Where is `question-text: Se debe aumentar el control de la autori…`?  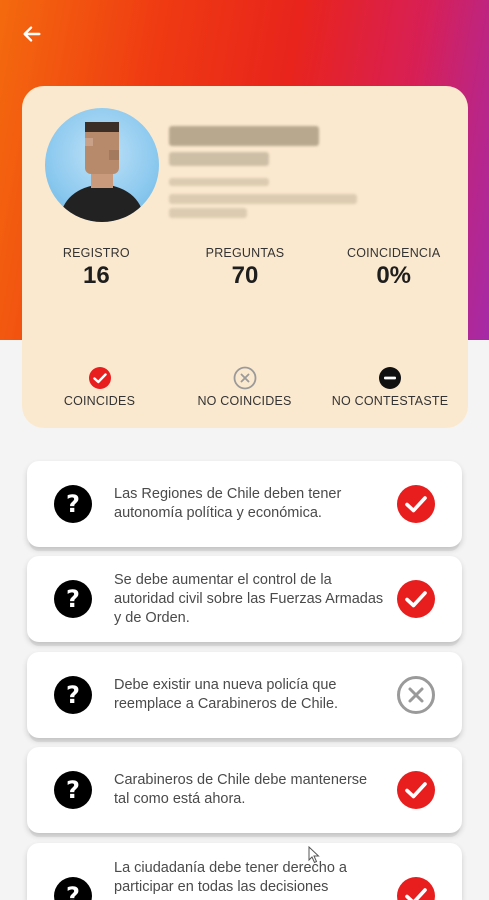
question-text: Se debe aumentar el control de la autori… is located at coordinates (249, 598).